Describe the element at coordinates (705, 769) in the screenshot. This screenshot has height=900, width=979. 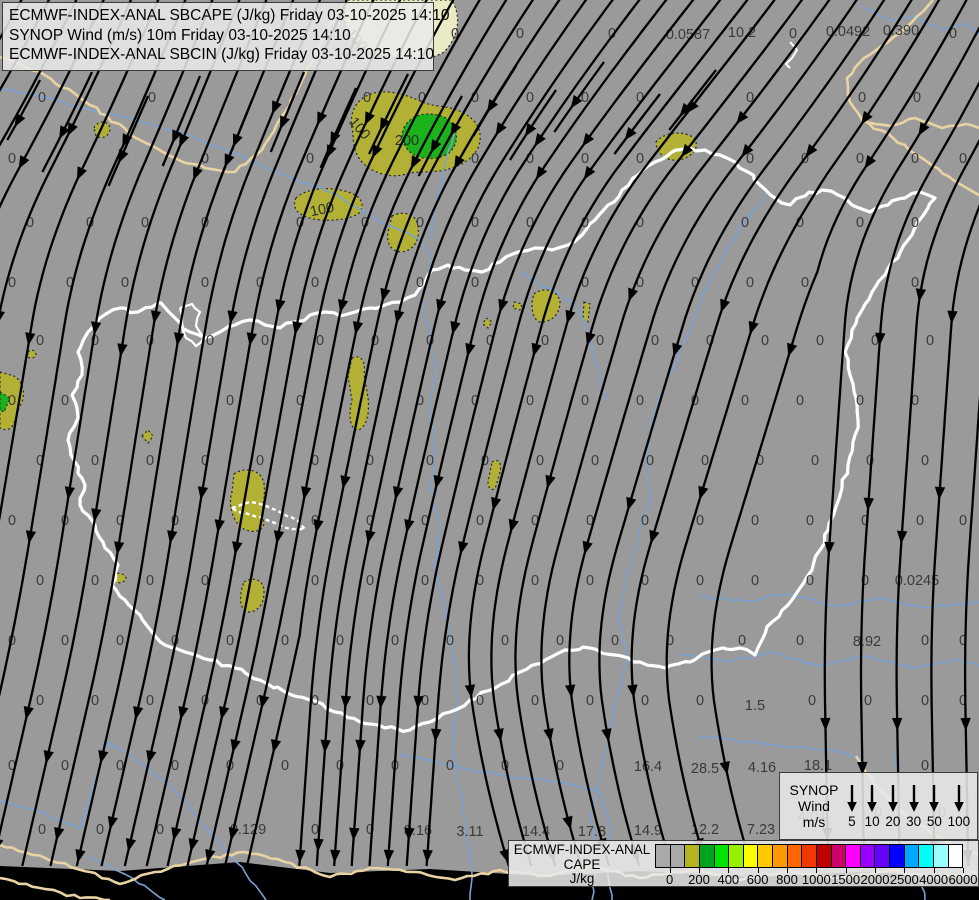
I see `map-value-label: 28.5` at that location.